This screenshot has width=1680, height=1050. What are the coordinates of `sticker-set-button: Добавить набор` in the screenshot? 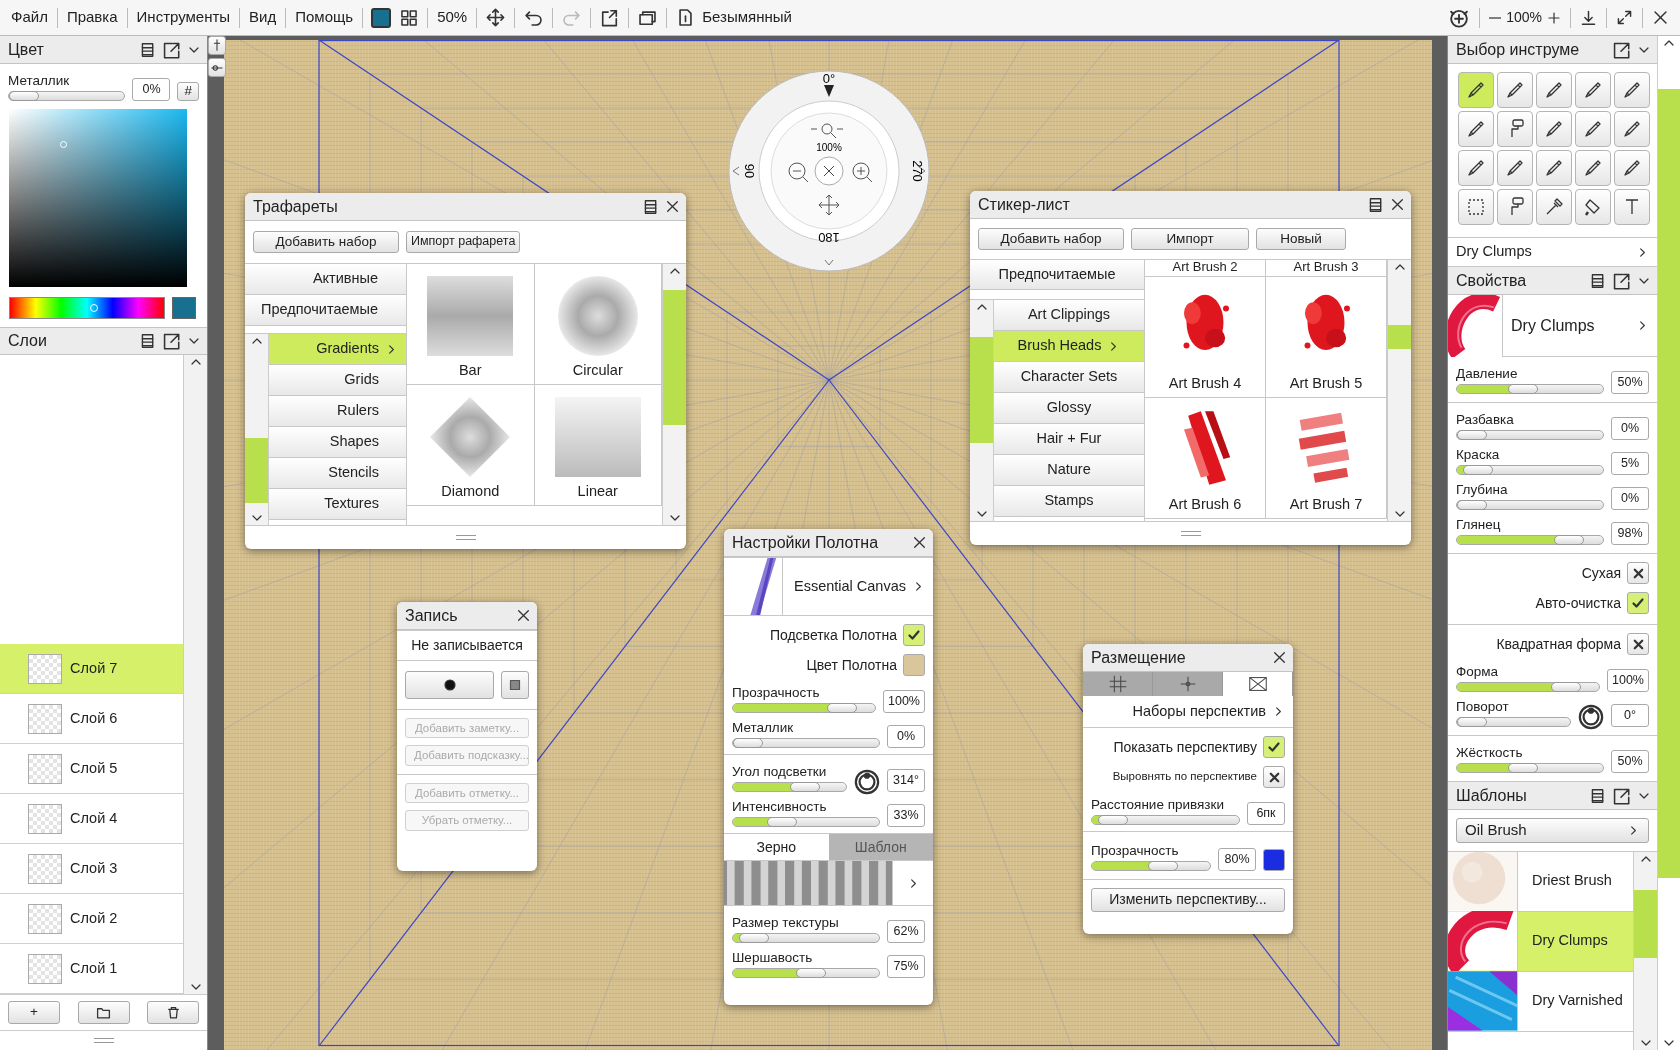 It's located at (1051, 239).